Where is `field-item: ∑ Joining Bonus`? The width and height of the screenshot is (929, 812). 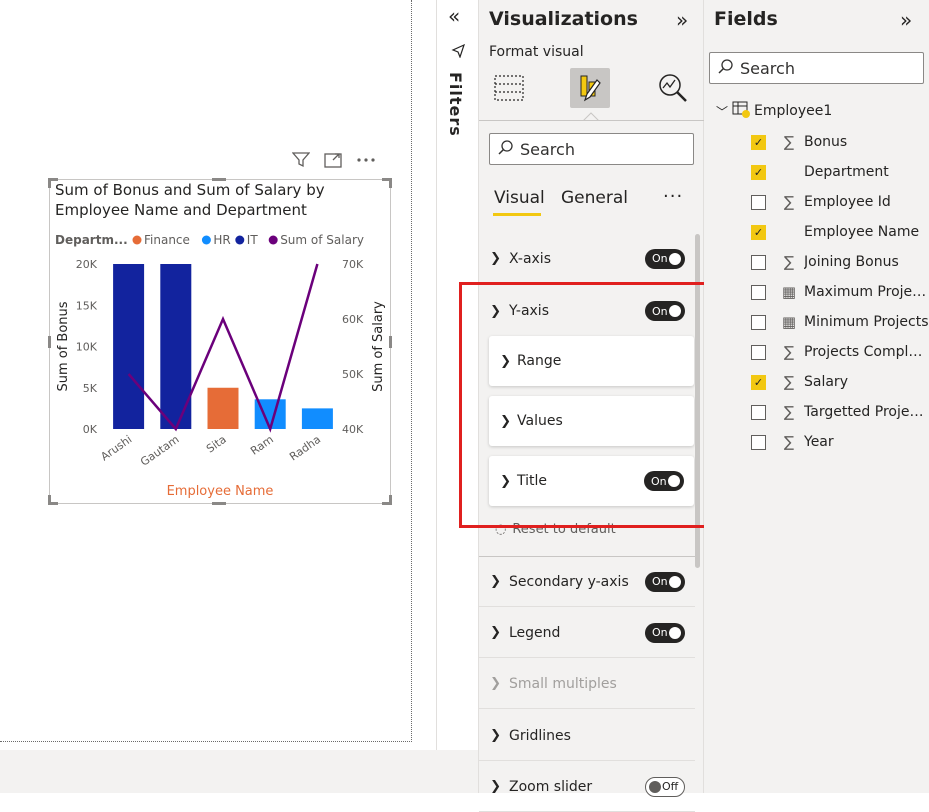 field-item: ∑ Joining Bonus is located at coordinates (825, 262).